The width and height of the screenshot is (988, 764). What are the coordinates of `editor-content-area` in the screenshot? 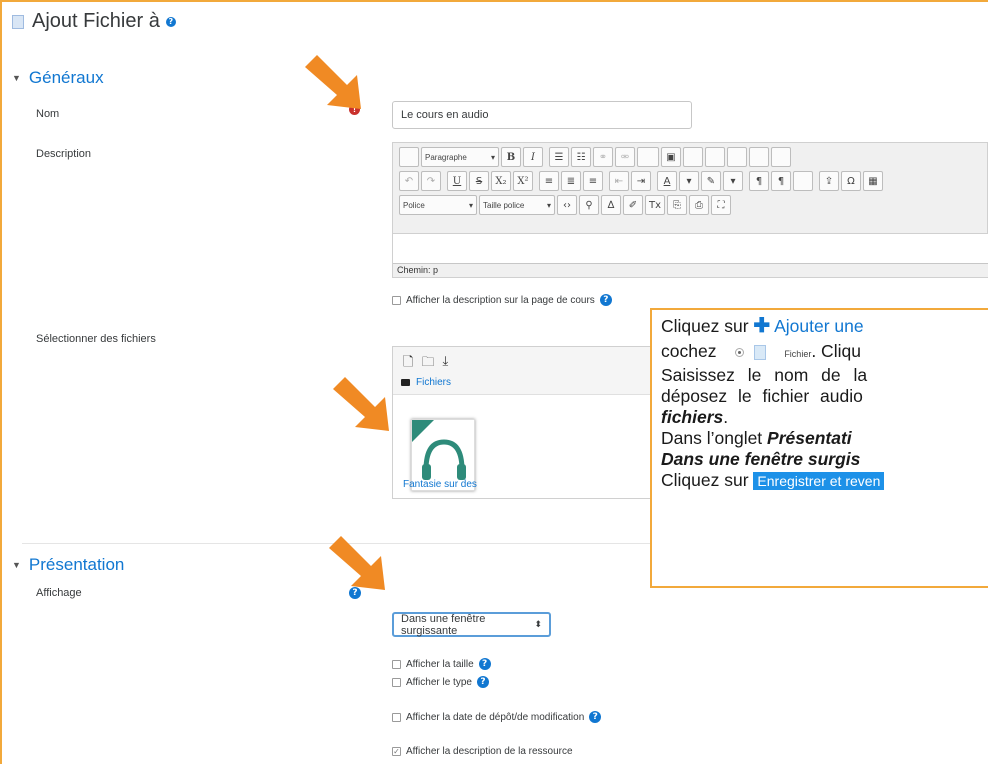 It's located at (690, 248).